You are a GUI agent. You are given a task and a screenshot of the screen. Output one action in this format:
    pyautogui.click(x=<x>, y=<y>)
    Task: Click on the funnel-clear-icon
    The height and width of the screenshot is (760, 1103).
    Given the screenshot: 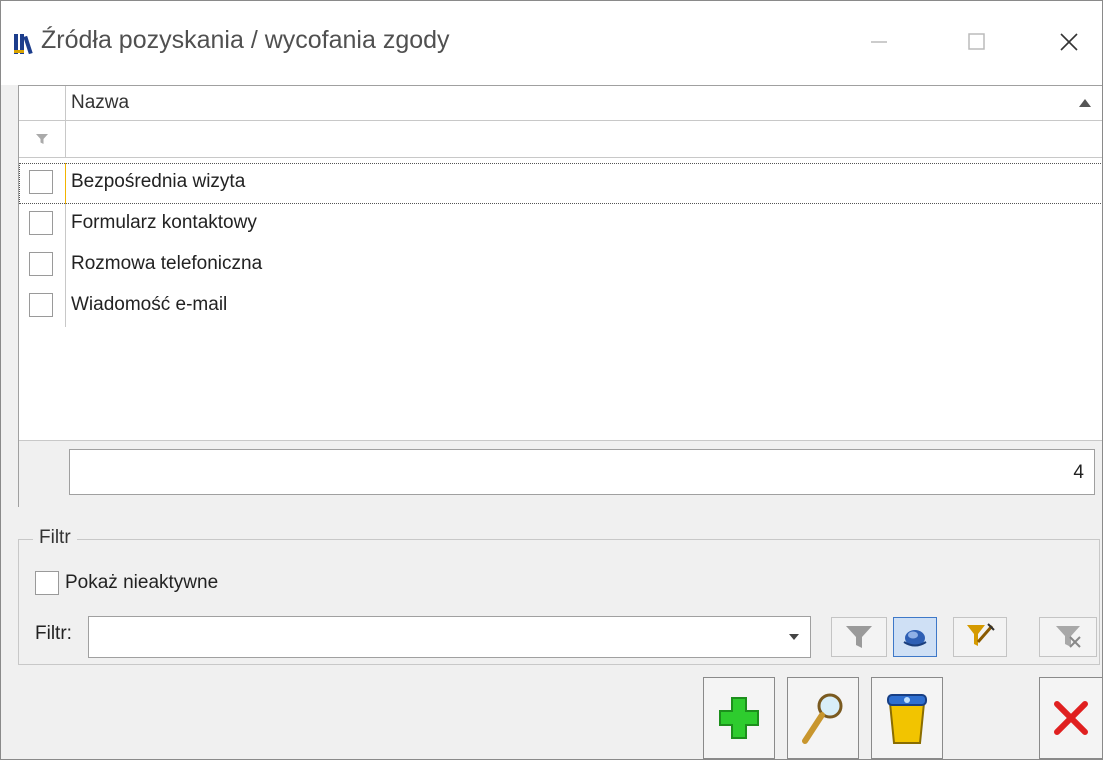 What is the action you would take?
    pyautogui.click(x=1068, y=637)
    